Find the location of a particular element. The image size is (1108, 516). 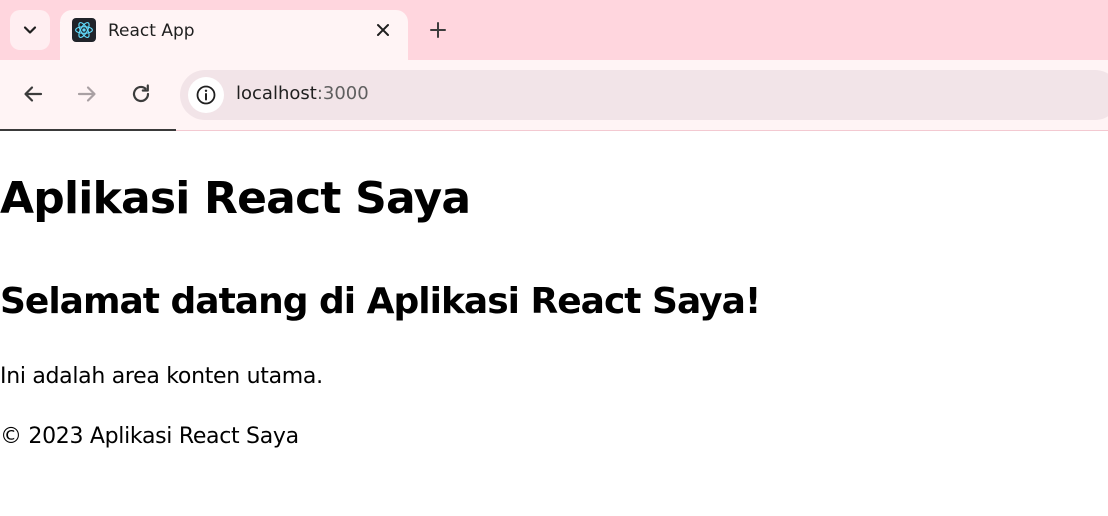

info-icon is located at coordinates (206, 95).